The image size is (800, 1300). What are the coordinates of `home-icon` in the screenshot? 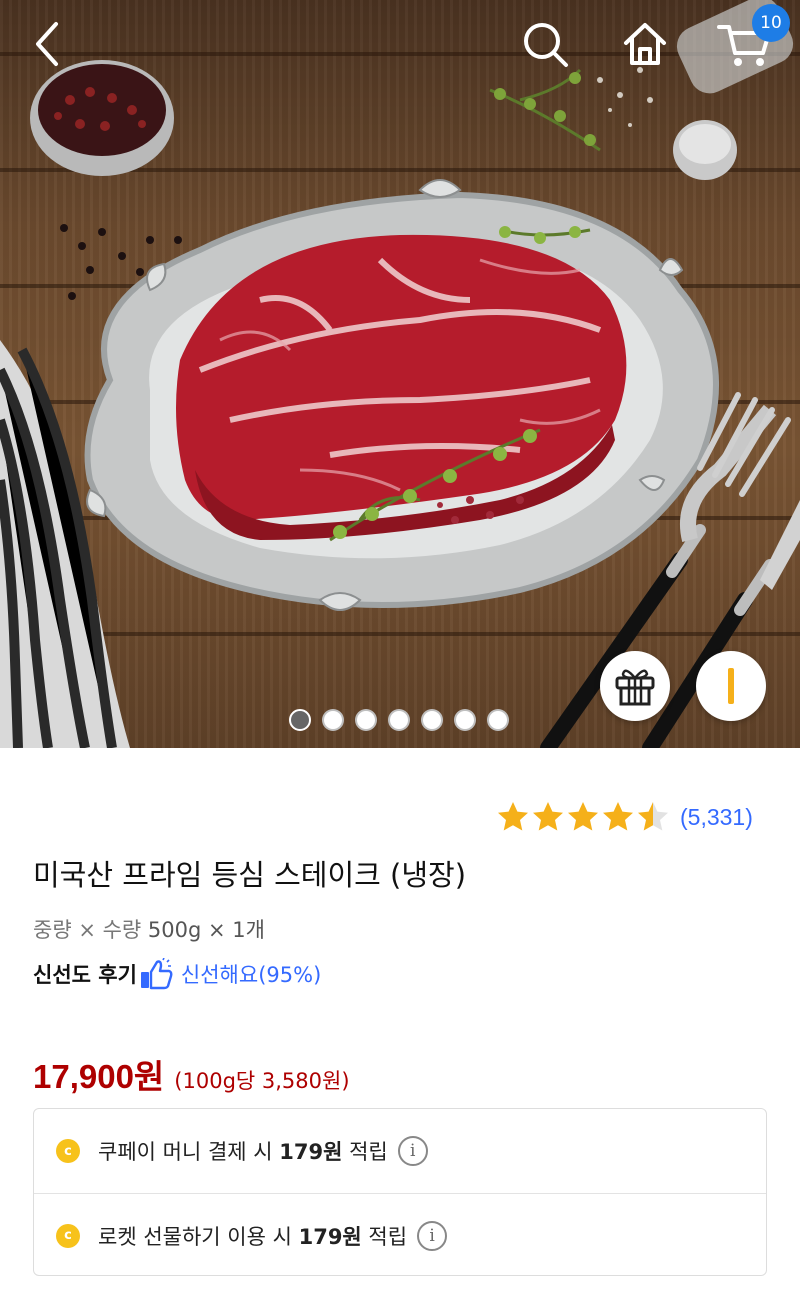 It's located at (645, 44).